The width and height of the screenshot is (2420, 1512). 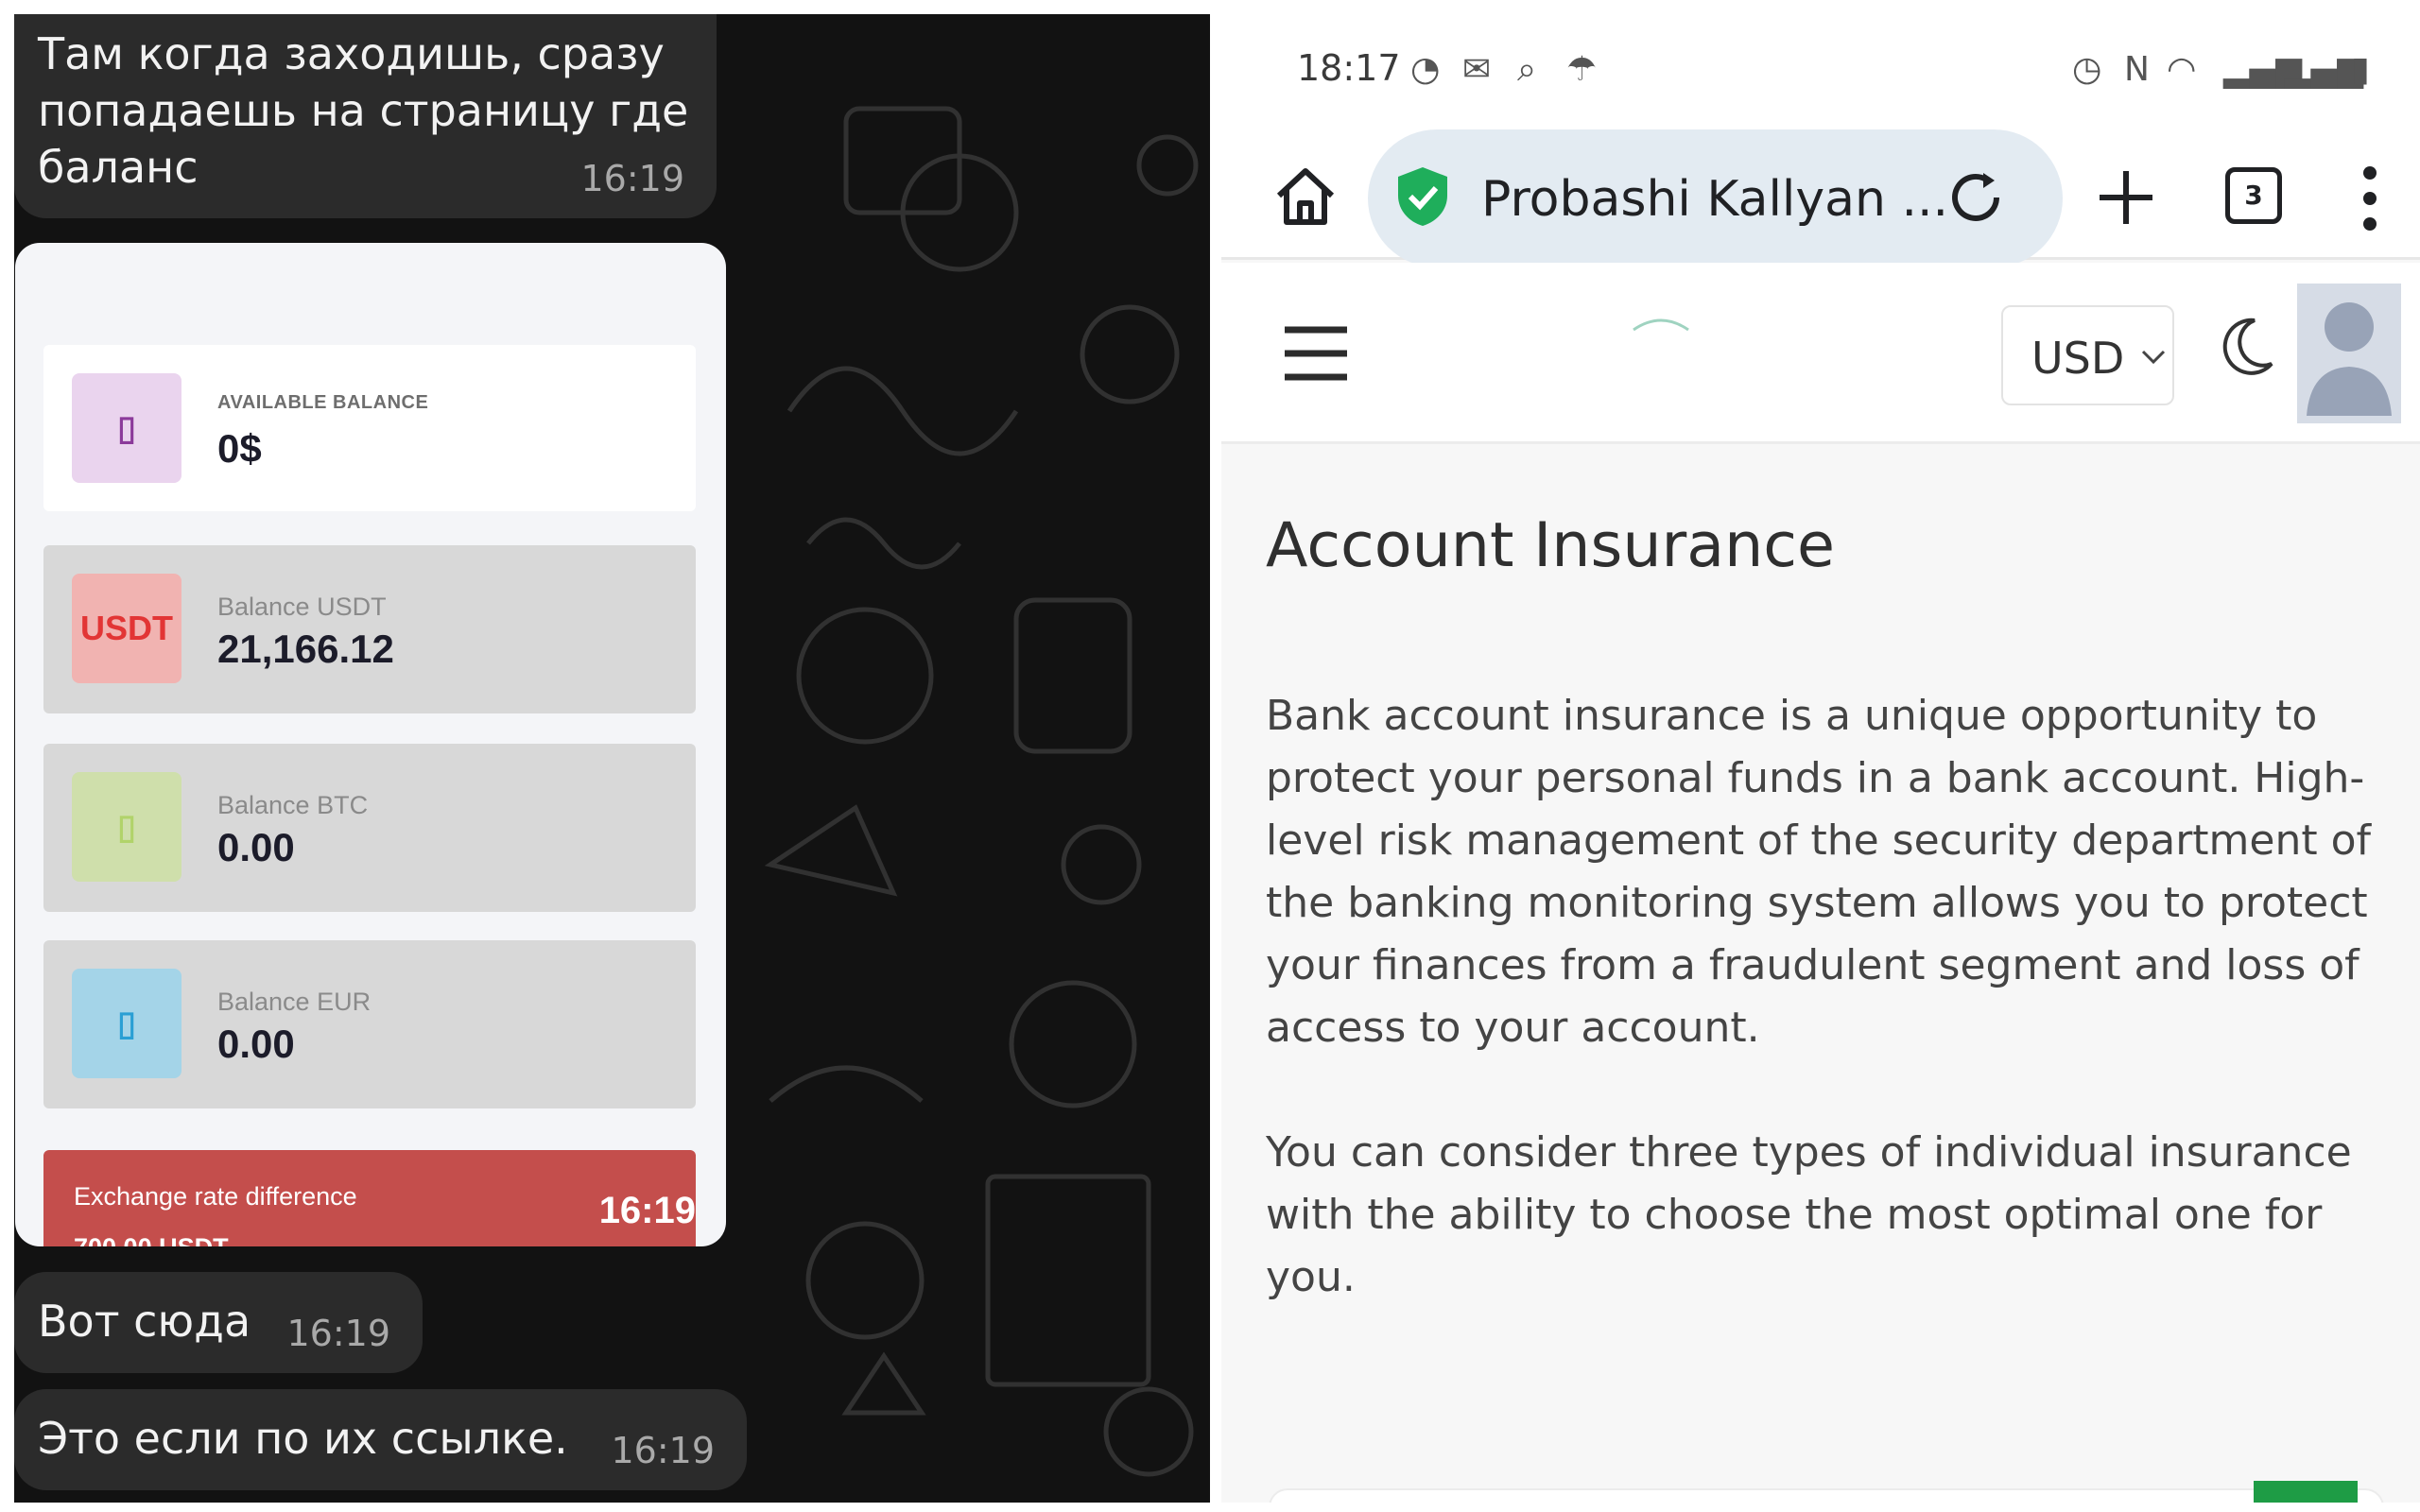 I want to click on new-tab-icon, so click(x=2126, y=197).